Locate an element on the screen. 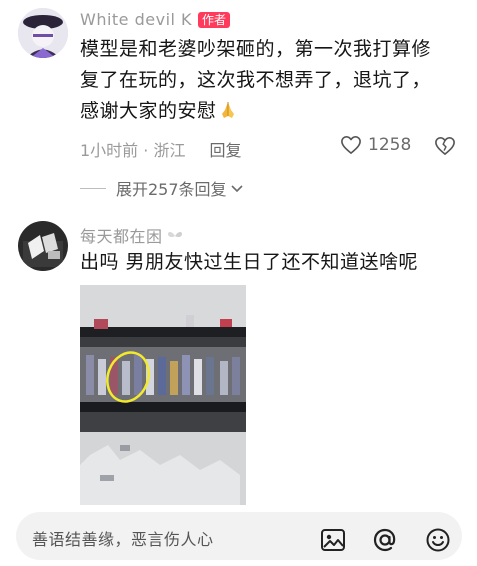 The width and height of the screenshot is (477, 566). image-icon is located at coordinates (333, 540).